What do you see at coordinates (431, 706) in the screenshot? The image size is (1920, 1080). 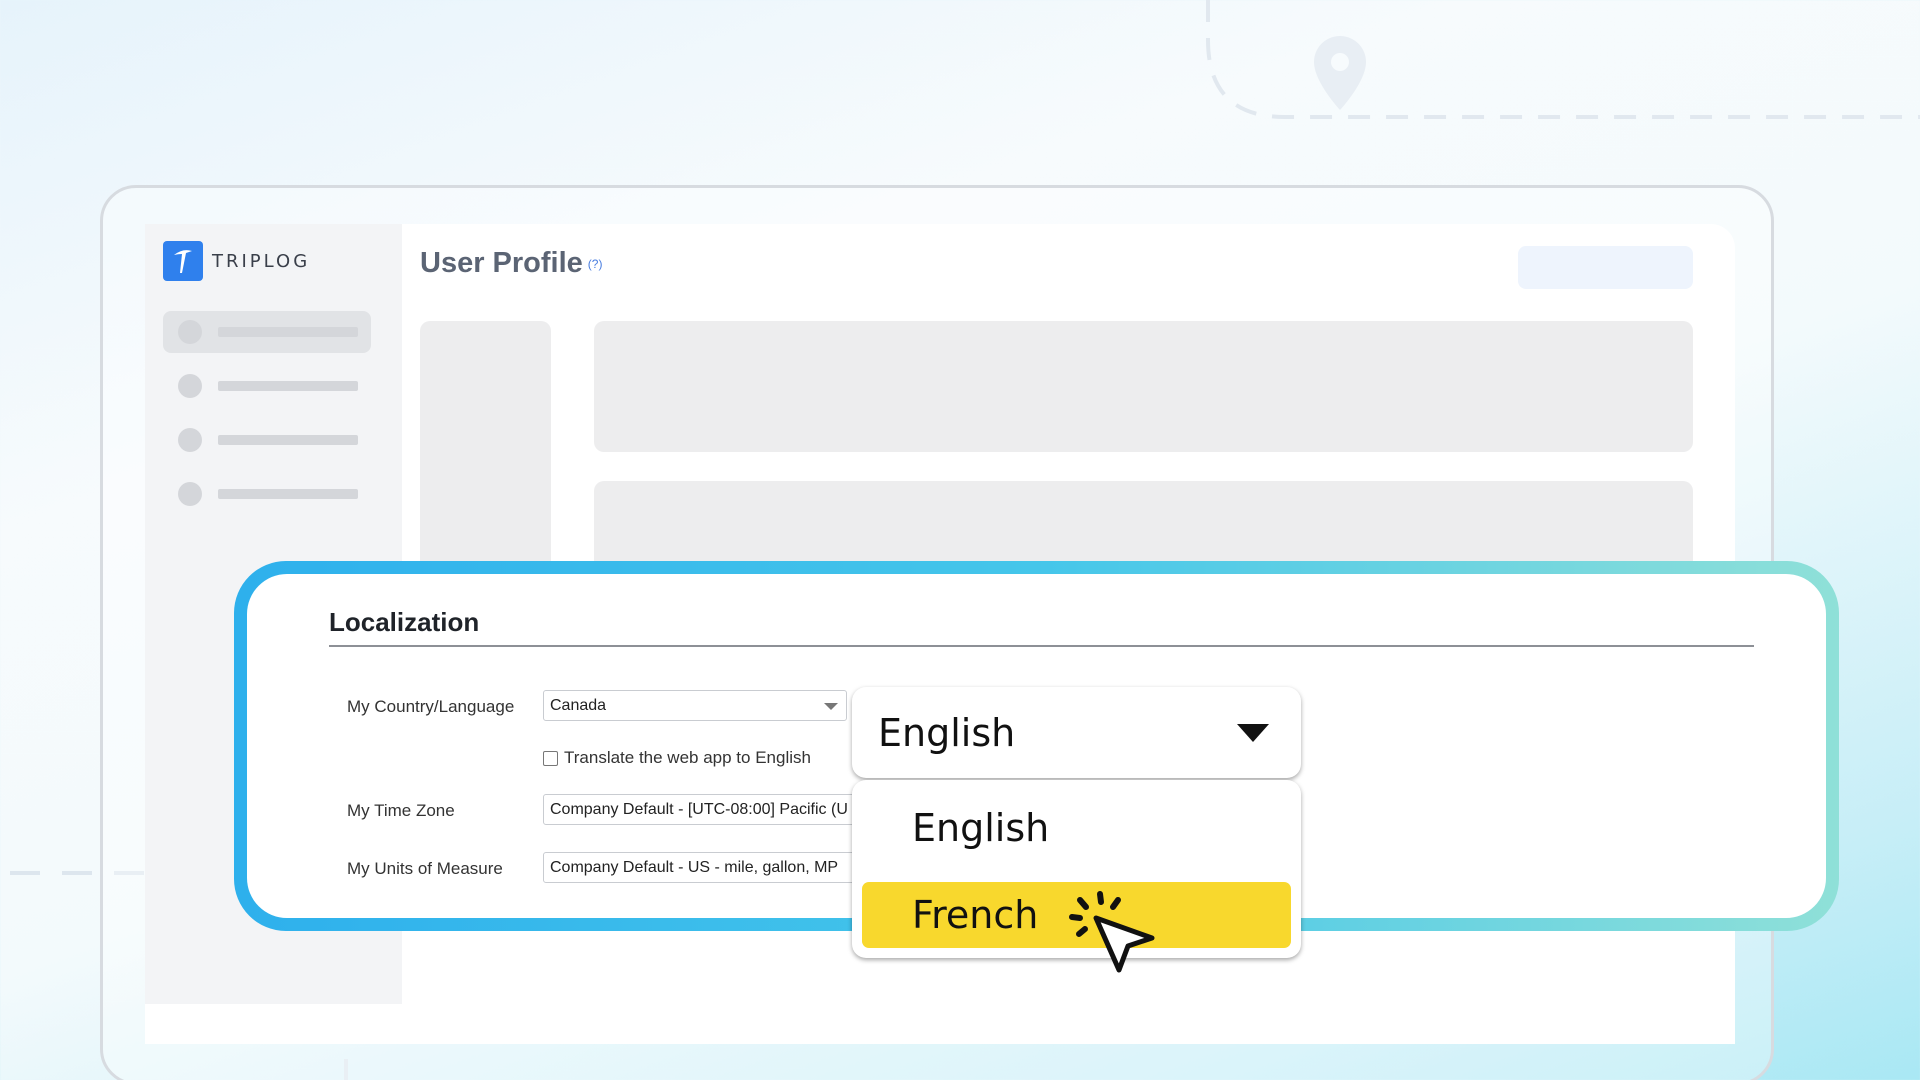 I see `country-language-label: My Country/Language` at bounding box center [431, 706].